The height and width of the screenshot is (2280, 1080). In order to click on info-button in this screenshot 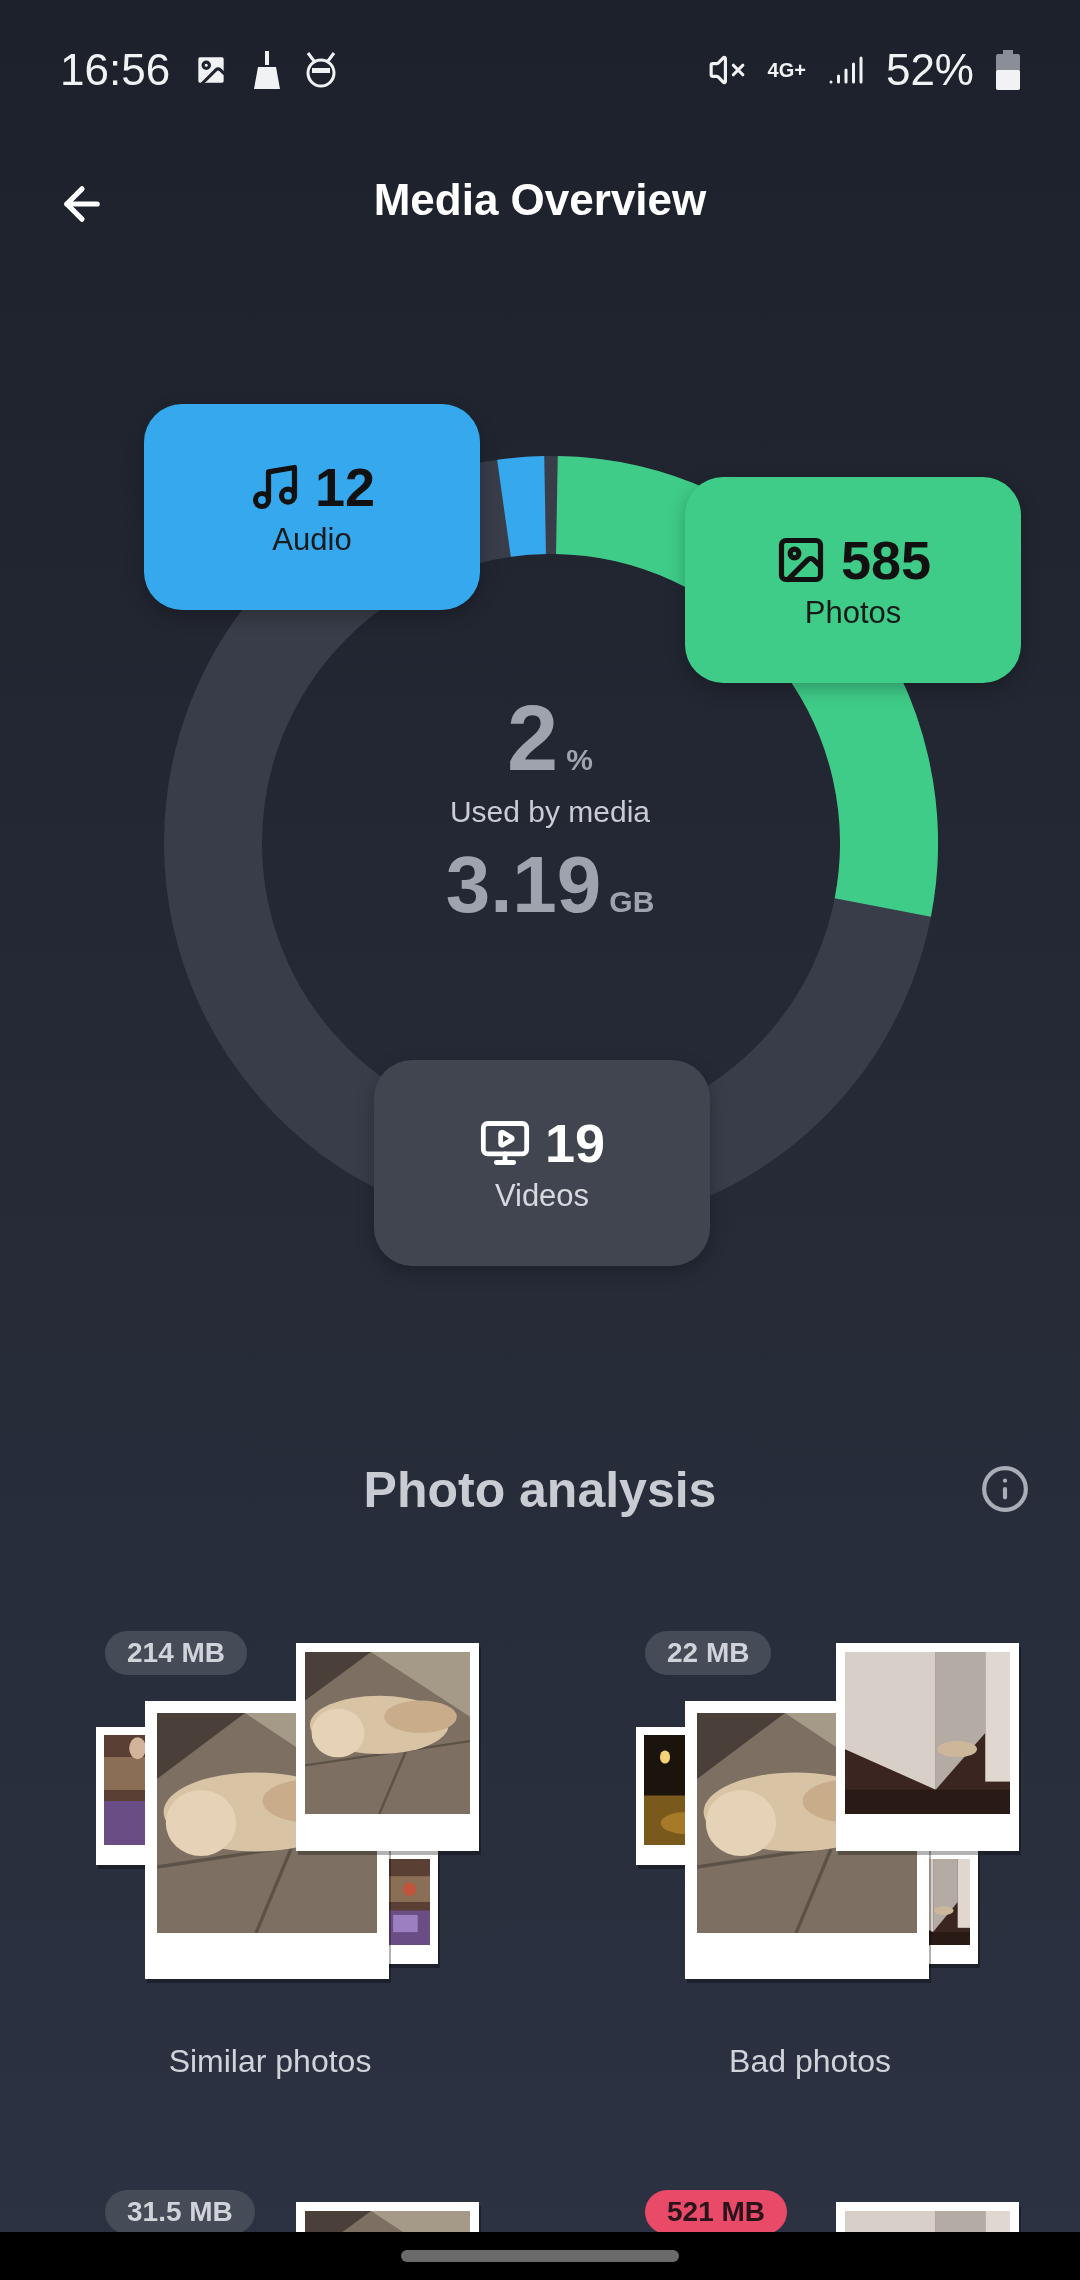, I will do `click(1005, 1489)`.